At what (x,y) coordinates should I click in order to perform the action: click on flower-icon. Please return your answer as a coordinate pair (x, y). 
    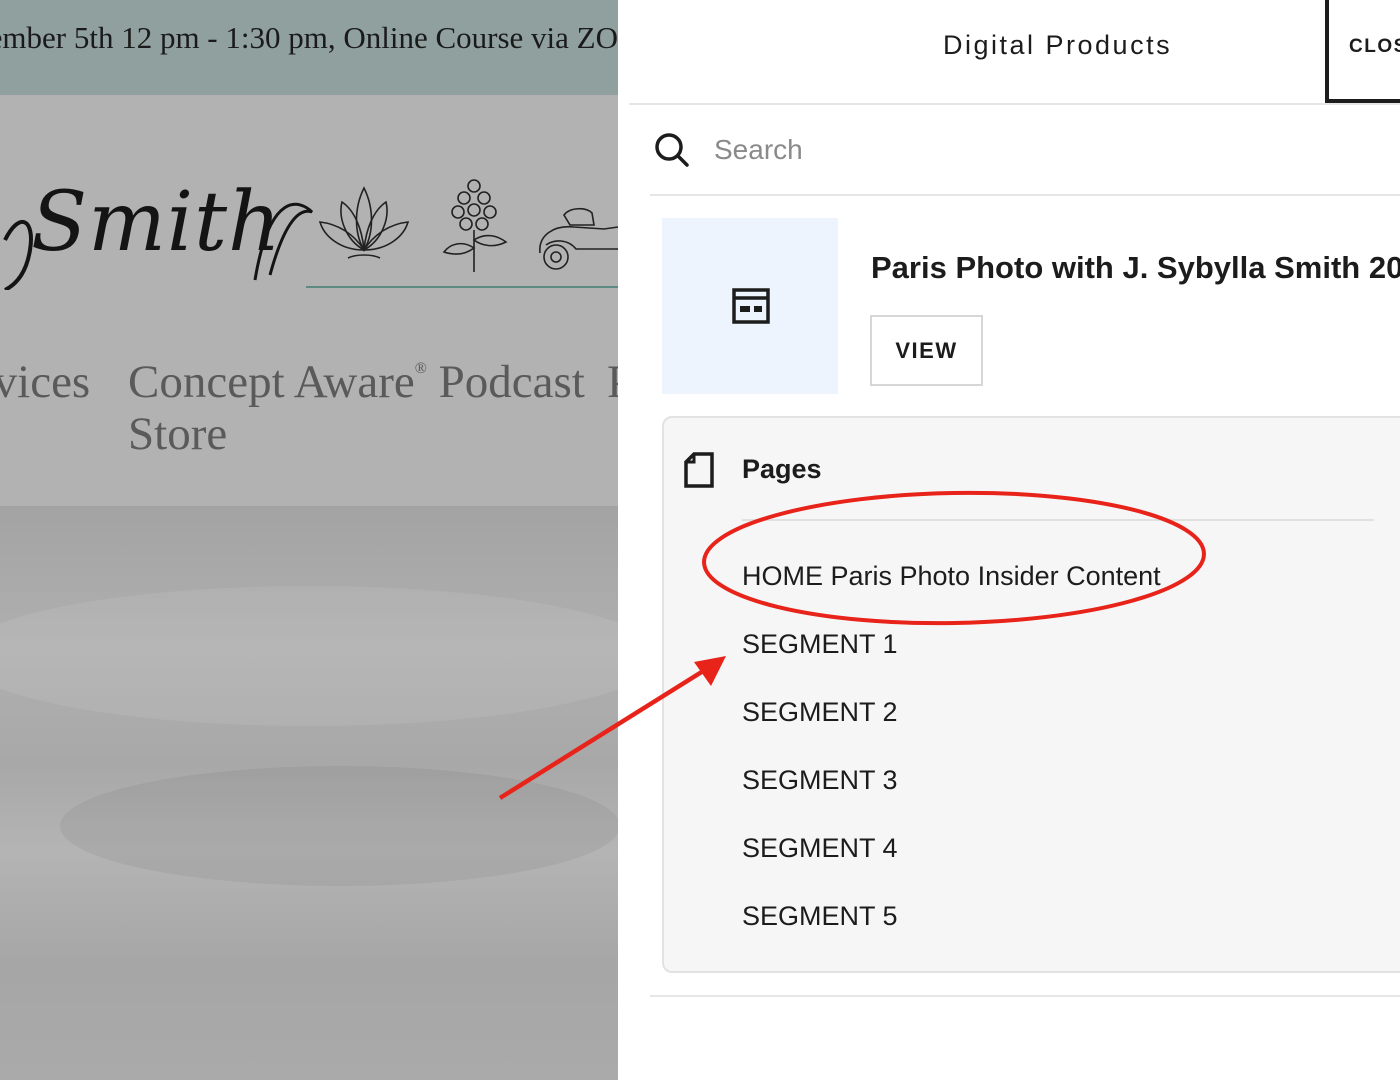
    Looking at the image, I should click on (475, 225).